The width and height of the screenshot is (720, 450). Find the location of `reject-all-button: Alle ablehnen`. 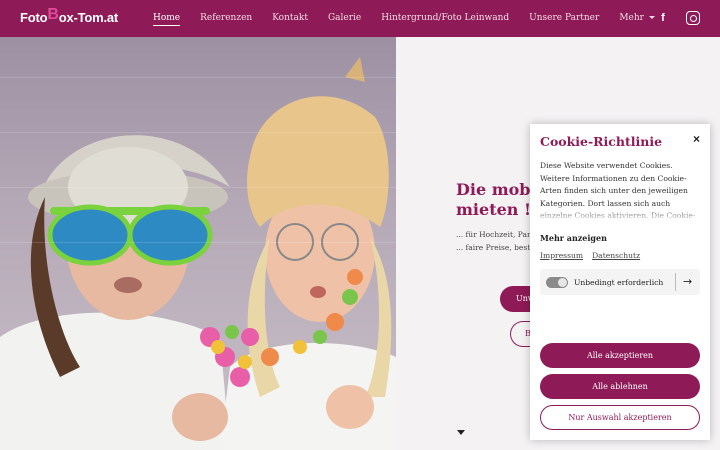

reject-all-button: Alle ablehnen is located at coordinates (620, 386).